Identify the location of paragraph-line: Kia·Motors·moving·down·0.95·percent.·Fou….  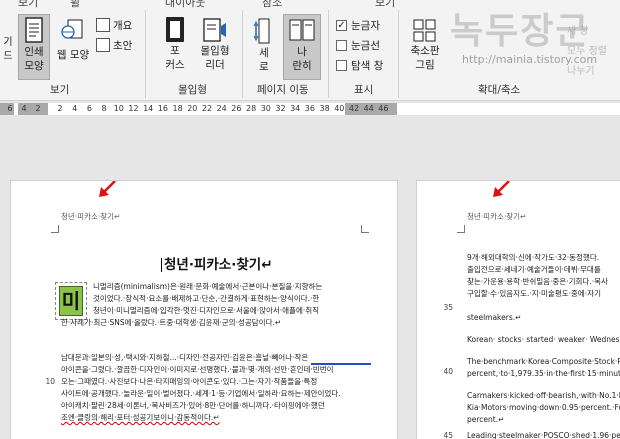
(543, 407).